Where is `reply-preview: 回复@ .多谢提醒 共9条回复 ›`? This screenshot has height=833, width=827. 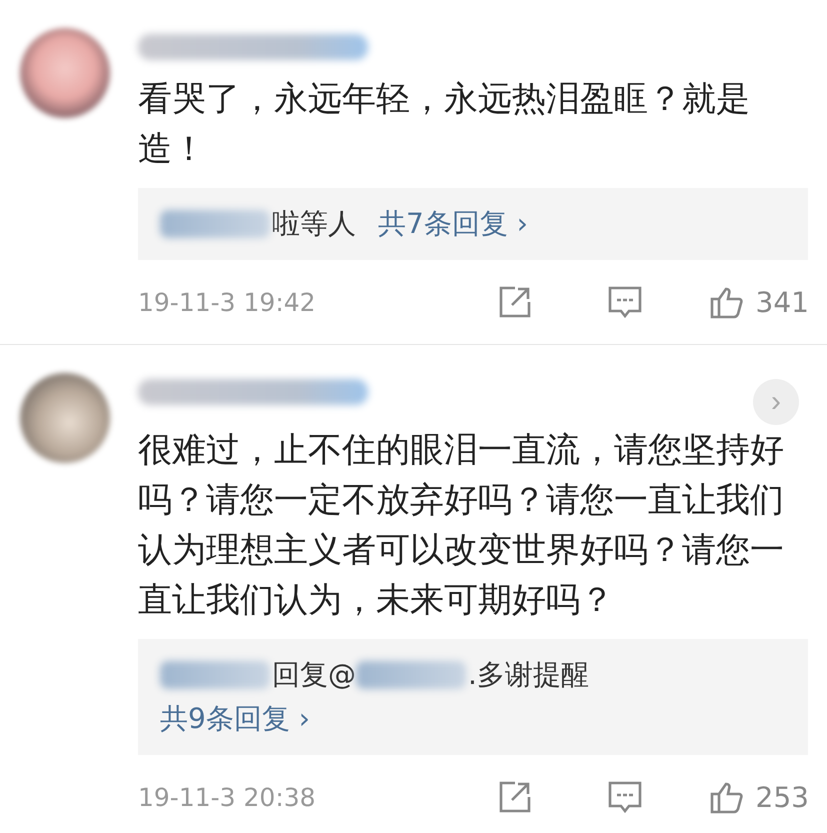
reply-preview: 回复@ .多谢提醒 共9条回复 › is located at coordinates (473, 697).